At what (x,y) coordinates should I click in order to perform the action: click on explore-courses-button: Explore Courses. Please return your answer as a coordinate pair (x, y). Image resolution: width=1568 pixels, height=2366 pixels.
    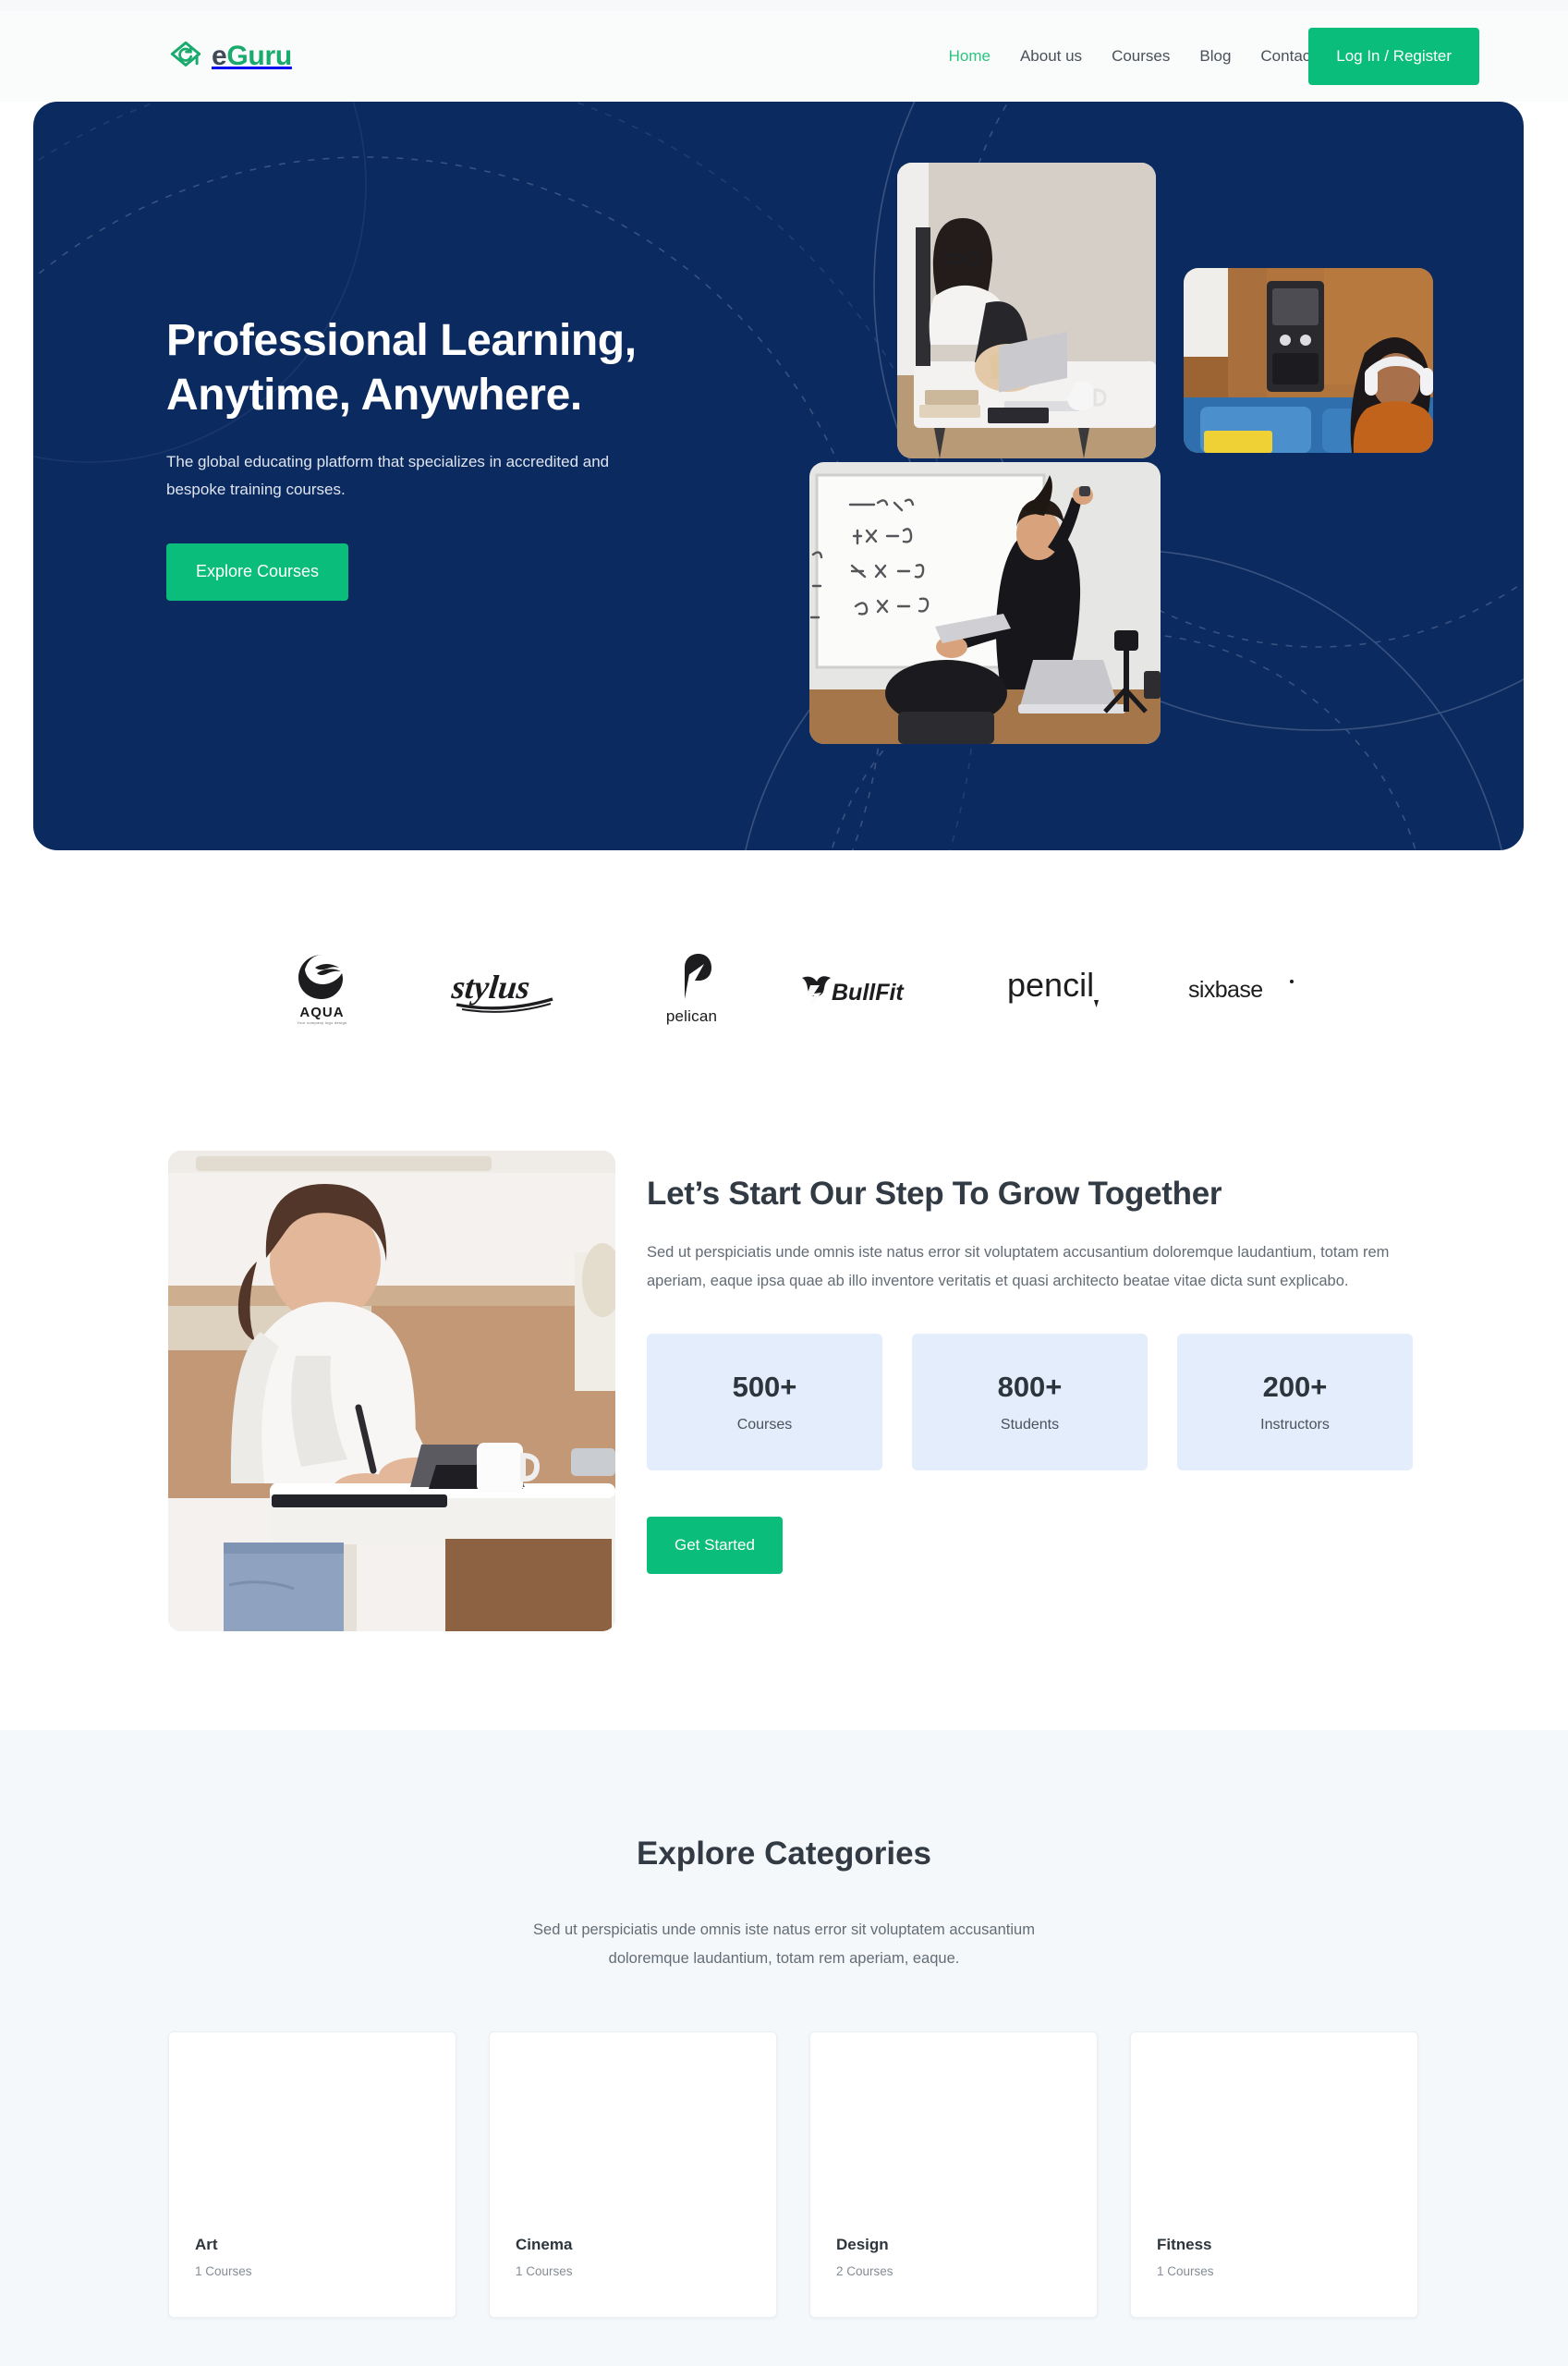
    Looking at the image, I should click on (257, 572).